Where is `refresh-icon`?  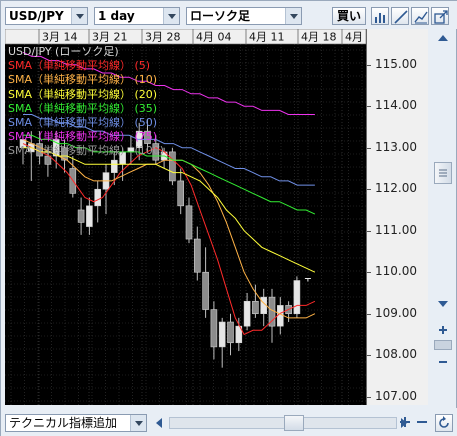 refresh-icon is located at coordinates (444, 422).